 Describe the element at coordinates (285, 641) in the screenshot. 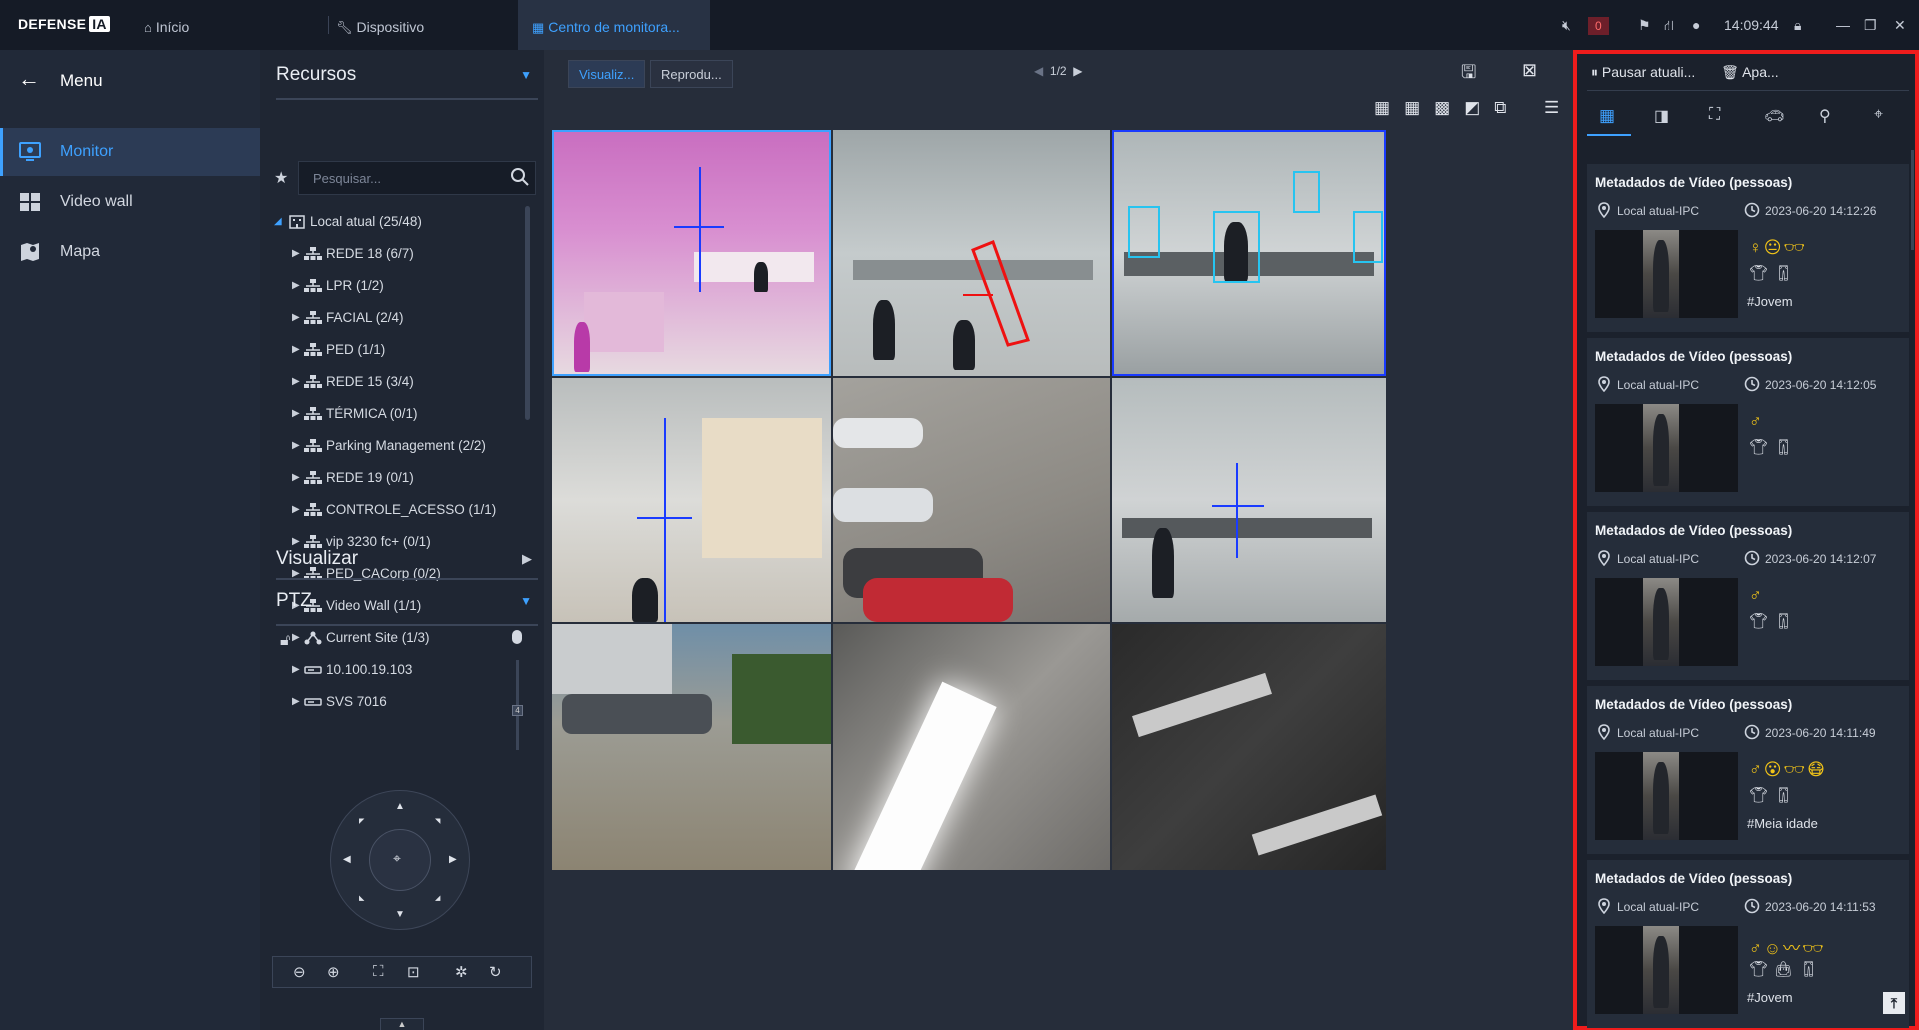

I see `unlock-icon: 🔓︎` at that location.